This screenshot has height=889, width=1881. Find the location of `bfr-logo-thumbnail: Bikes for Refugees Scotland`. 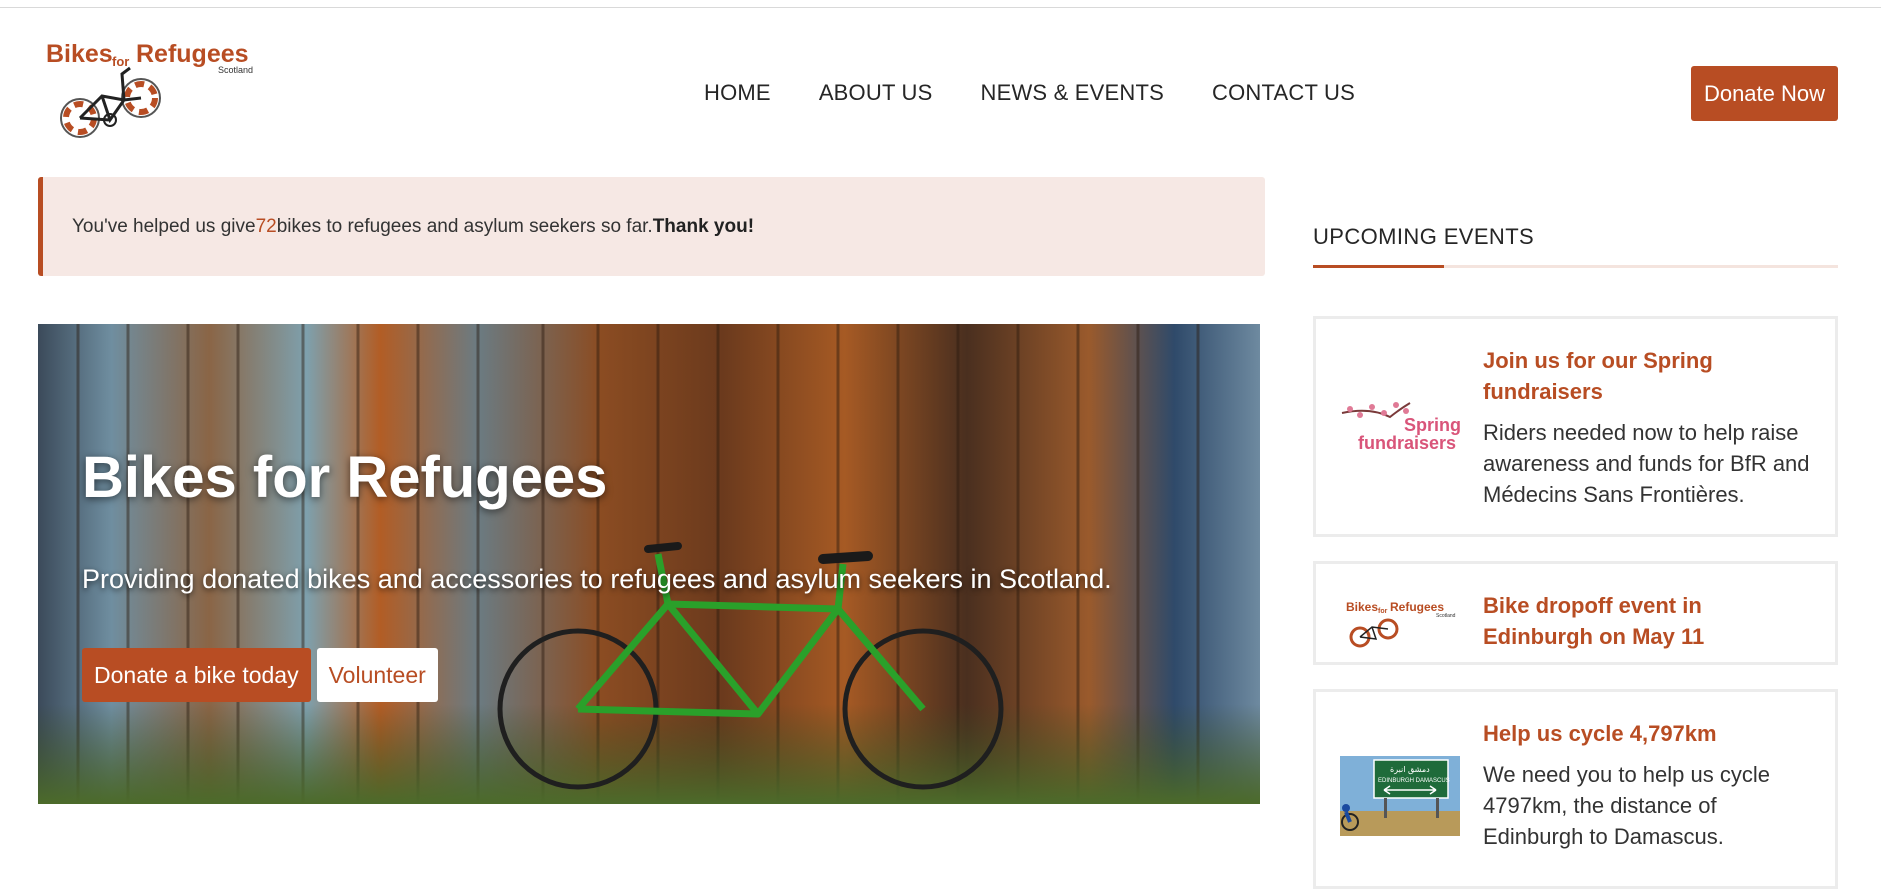

bfr-logo-thumbnail: Bikes for Refugees Scotland is located at coordinates (1400, 624).